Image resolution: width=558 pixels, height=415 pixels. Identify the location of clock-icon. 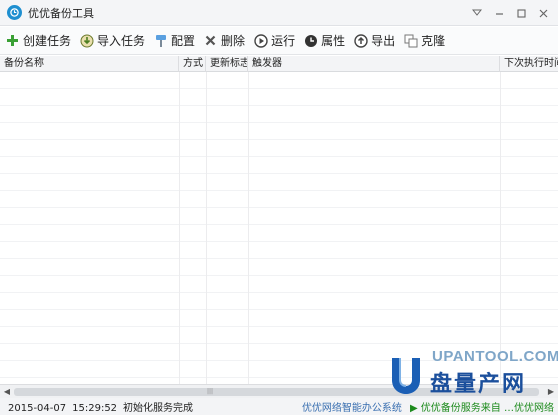
(310, 40).